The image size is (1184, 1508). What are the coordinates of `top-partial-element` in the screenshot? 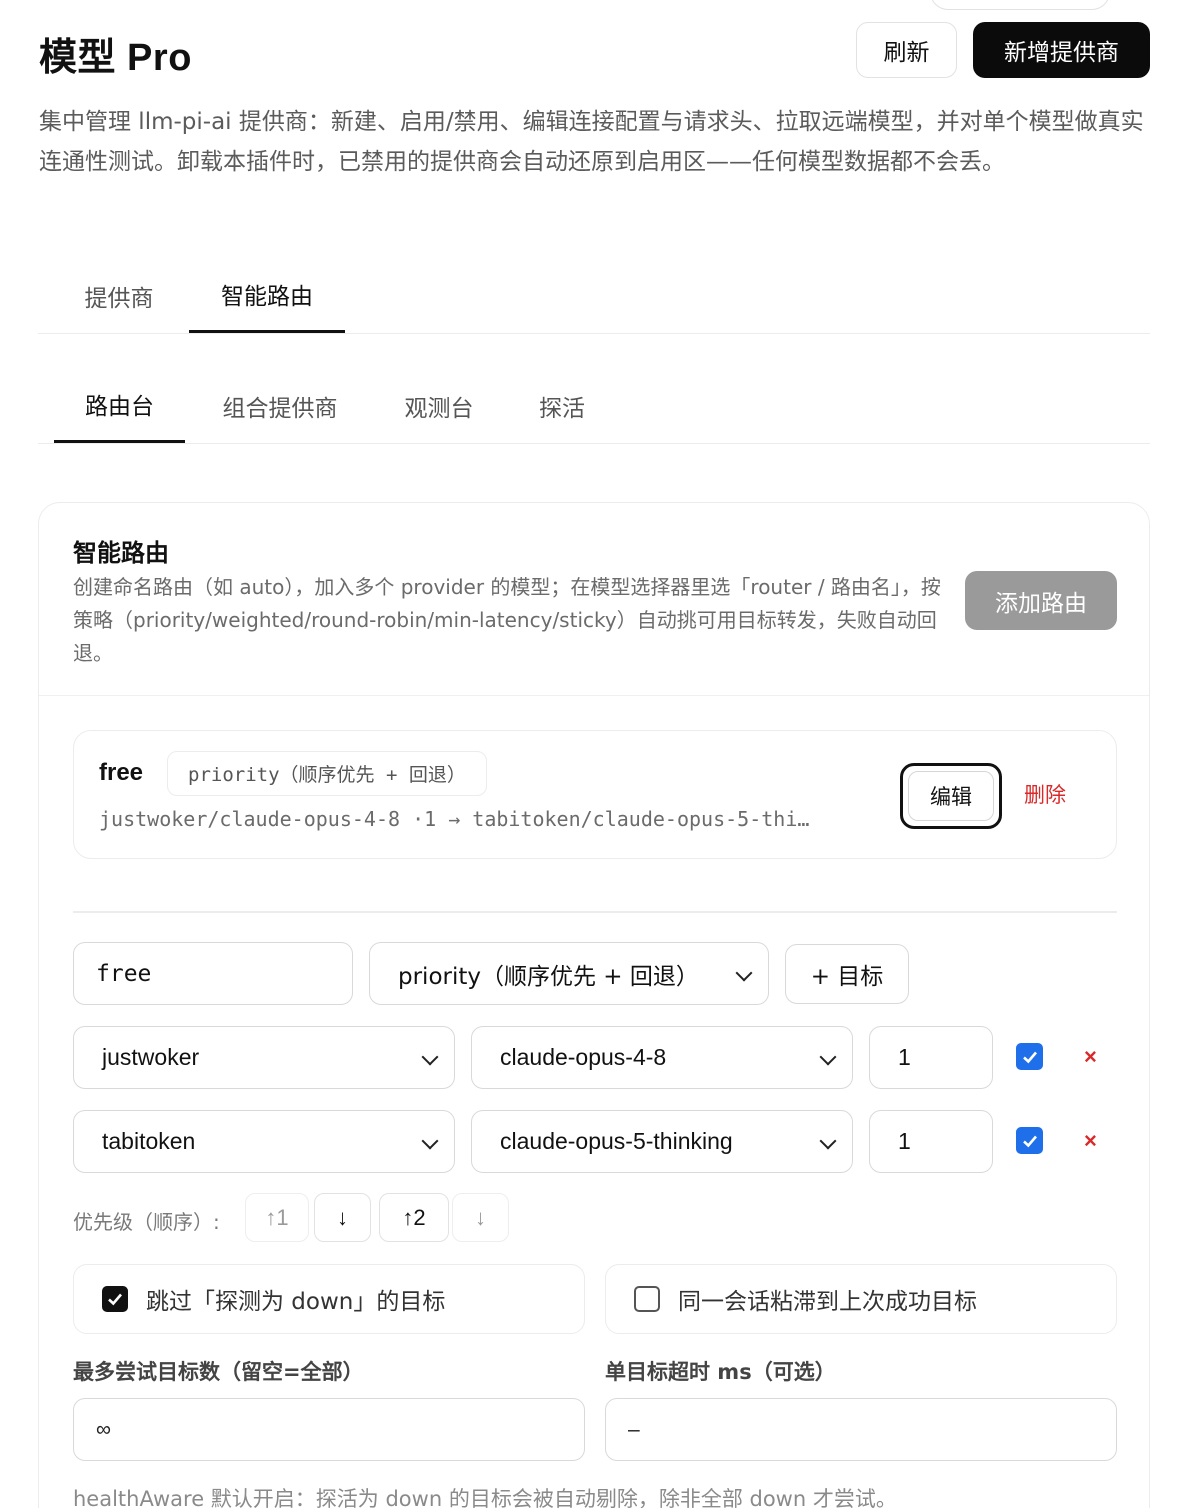 It's located at (1020, 5).